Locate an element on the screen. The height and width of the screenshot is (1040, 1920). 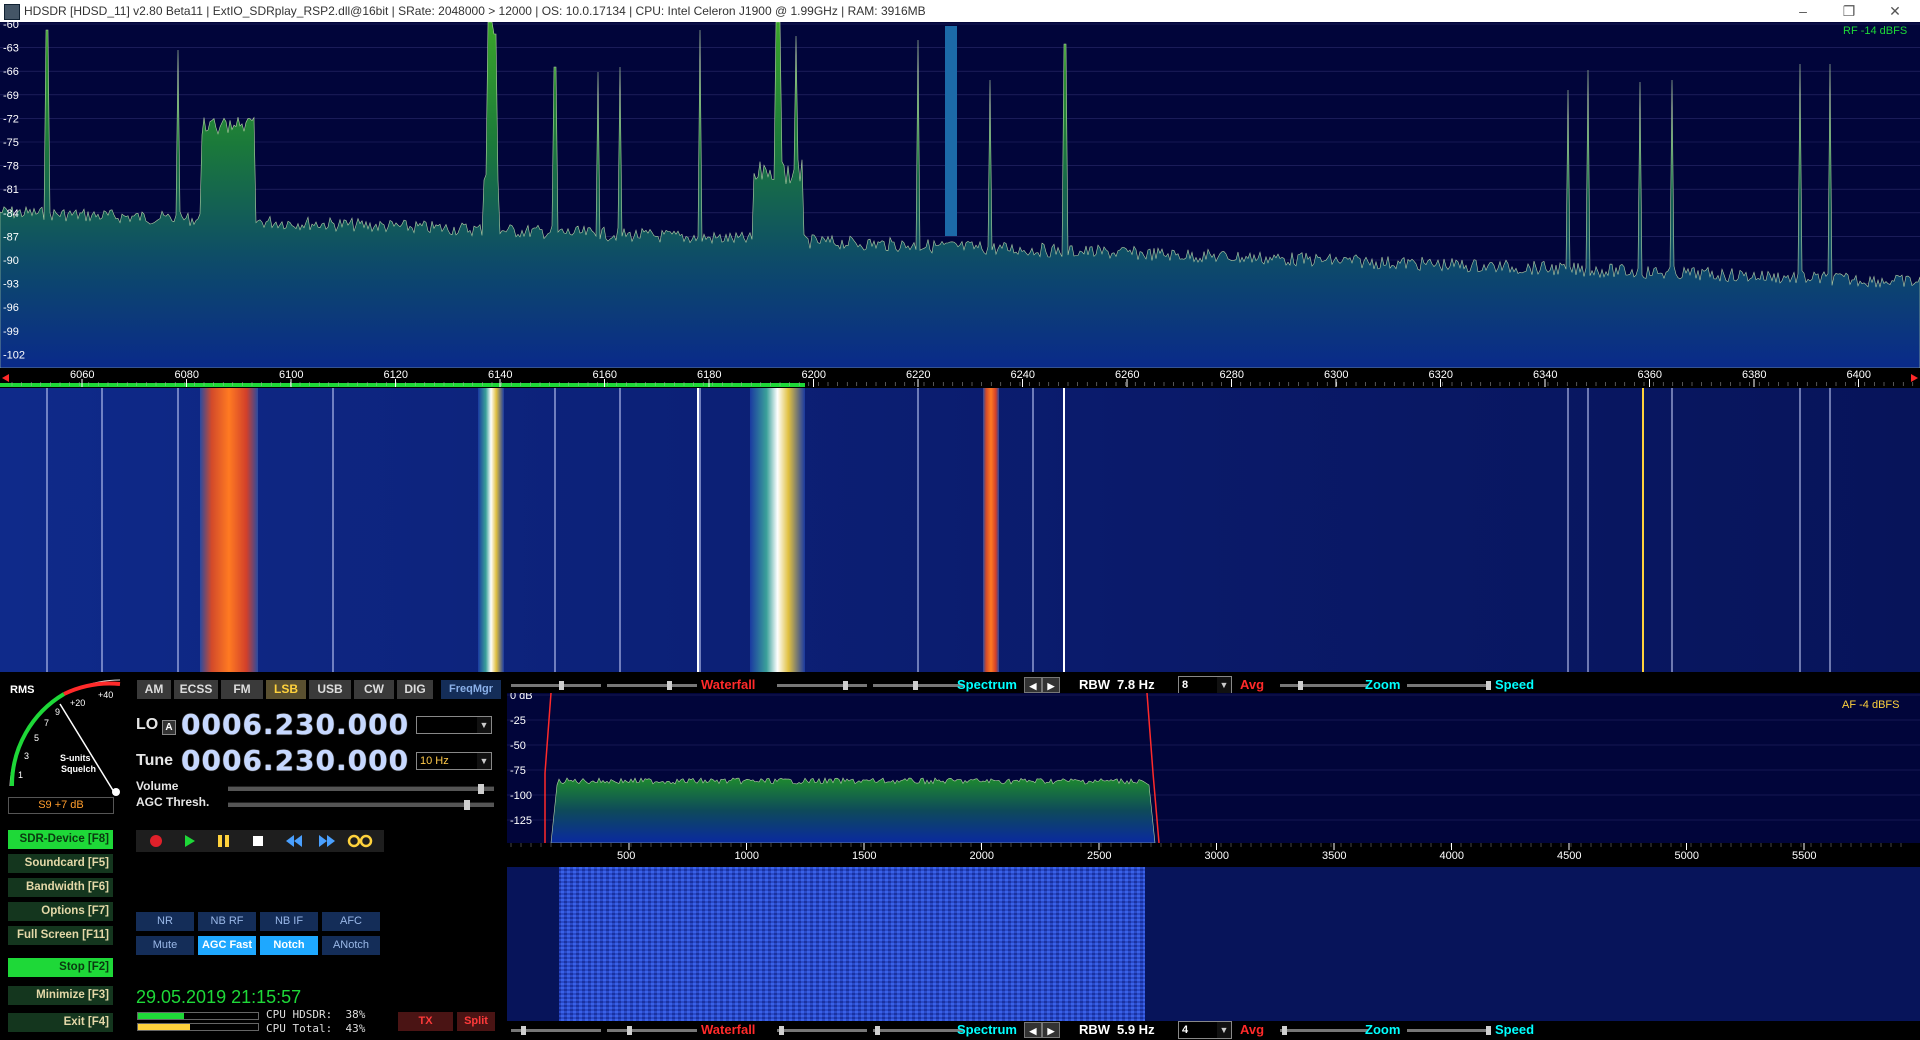
af-spectrum-brightness-slider is located at coordinates (918, 1030).